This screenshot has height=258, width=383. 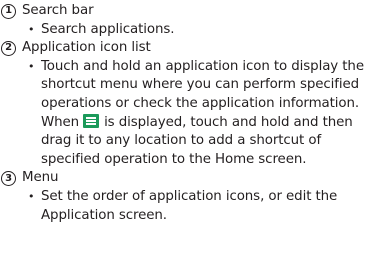 I want to click on menu-drag-icon, so click(x=91, y=120).